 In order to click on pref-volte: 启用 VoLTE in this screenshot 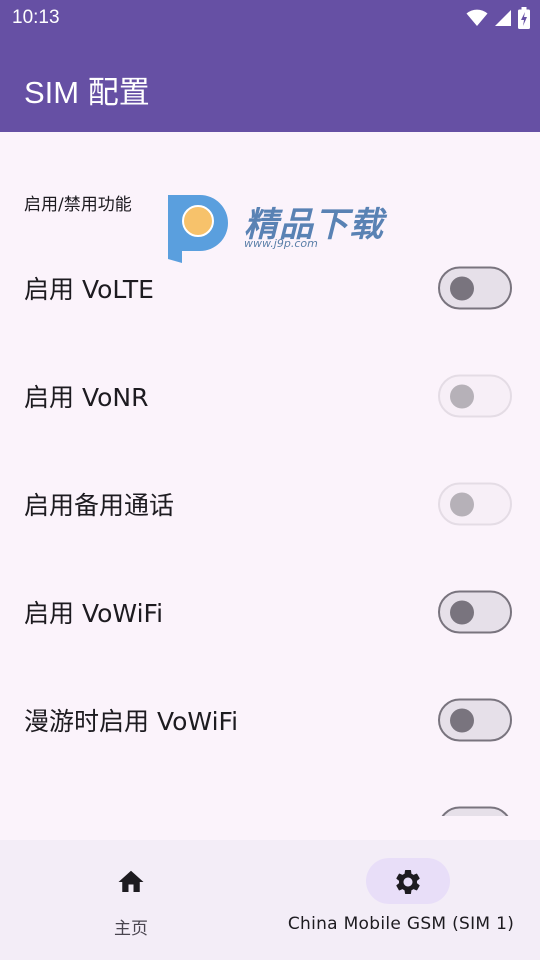, I will do `click(270, 288)`.